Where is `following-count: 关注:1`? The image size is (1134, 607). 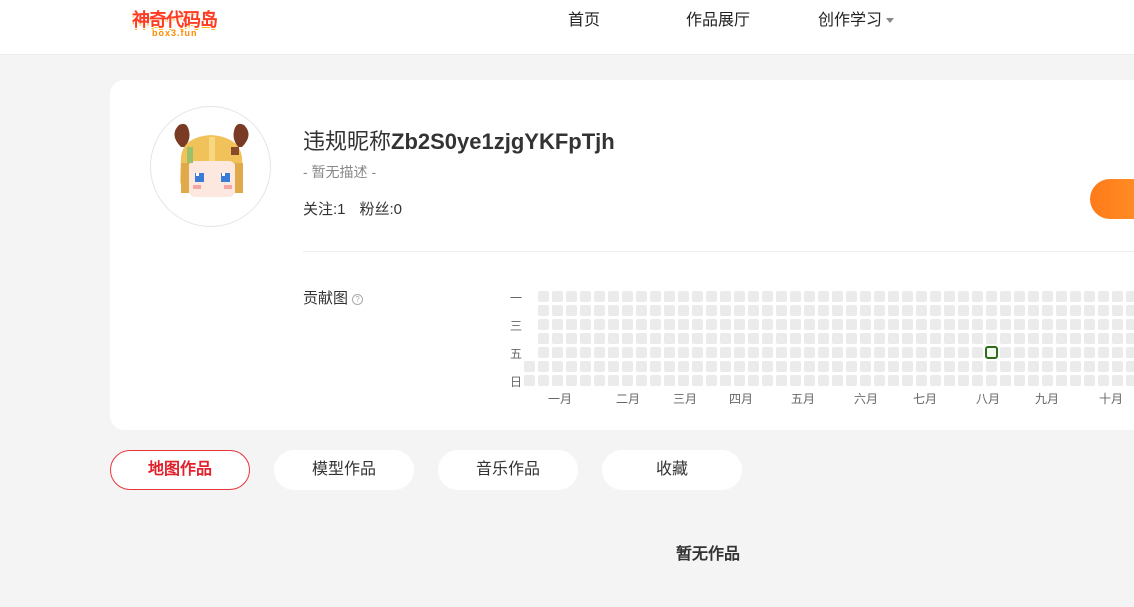
following-count: 关注:1 is located at coordinates (324, 209).